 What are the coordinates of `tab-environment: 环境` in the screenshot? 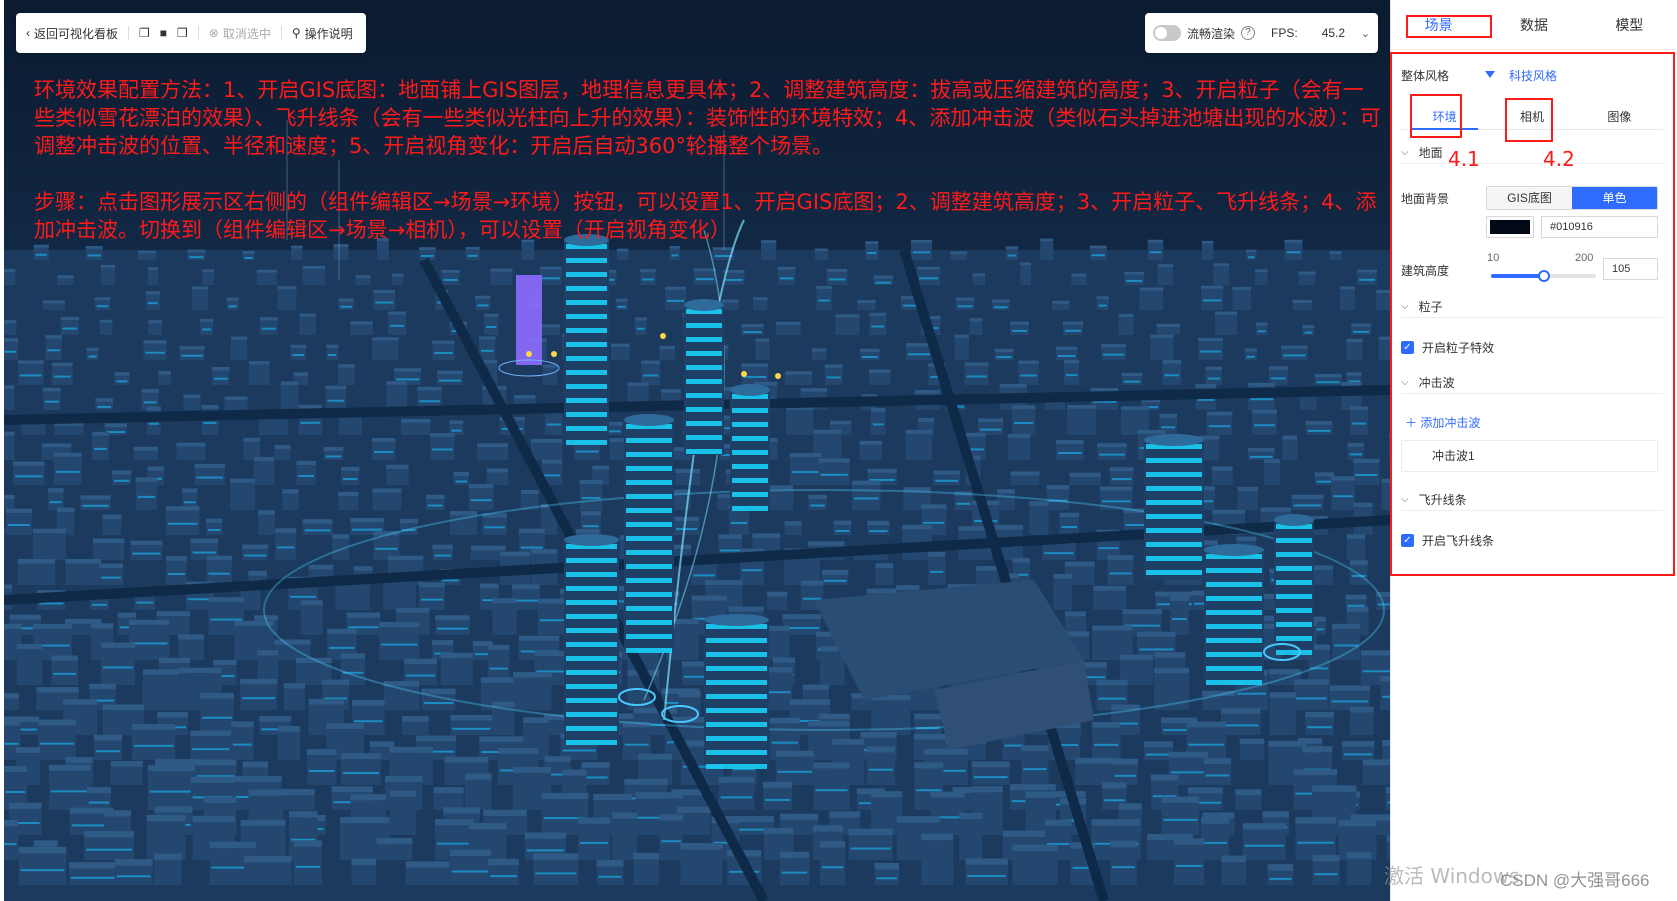 It's located at (1444, 113).